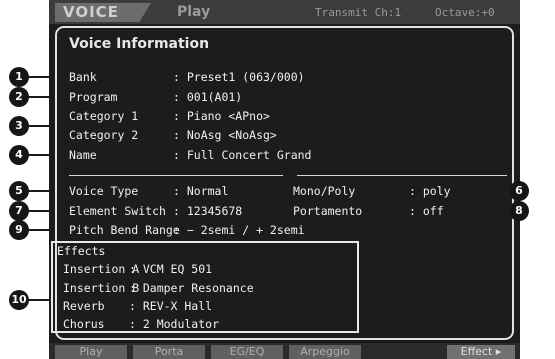 The width and height of the screenshot is (555, 359). I want to click on callout-4: 4, so click(19, 155).